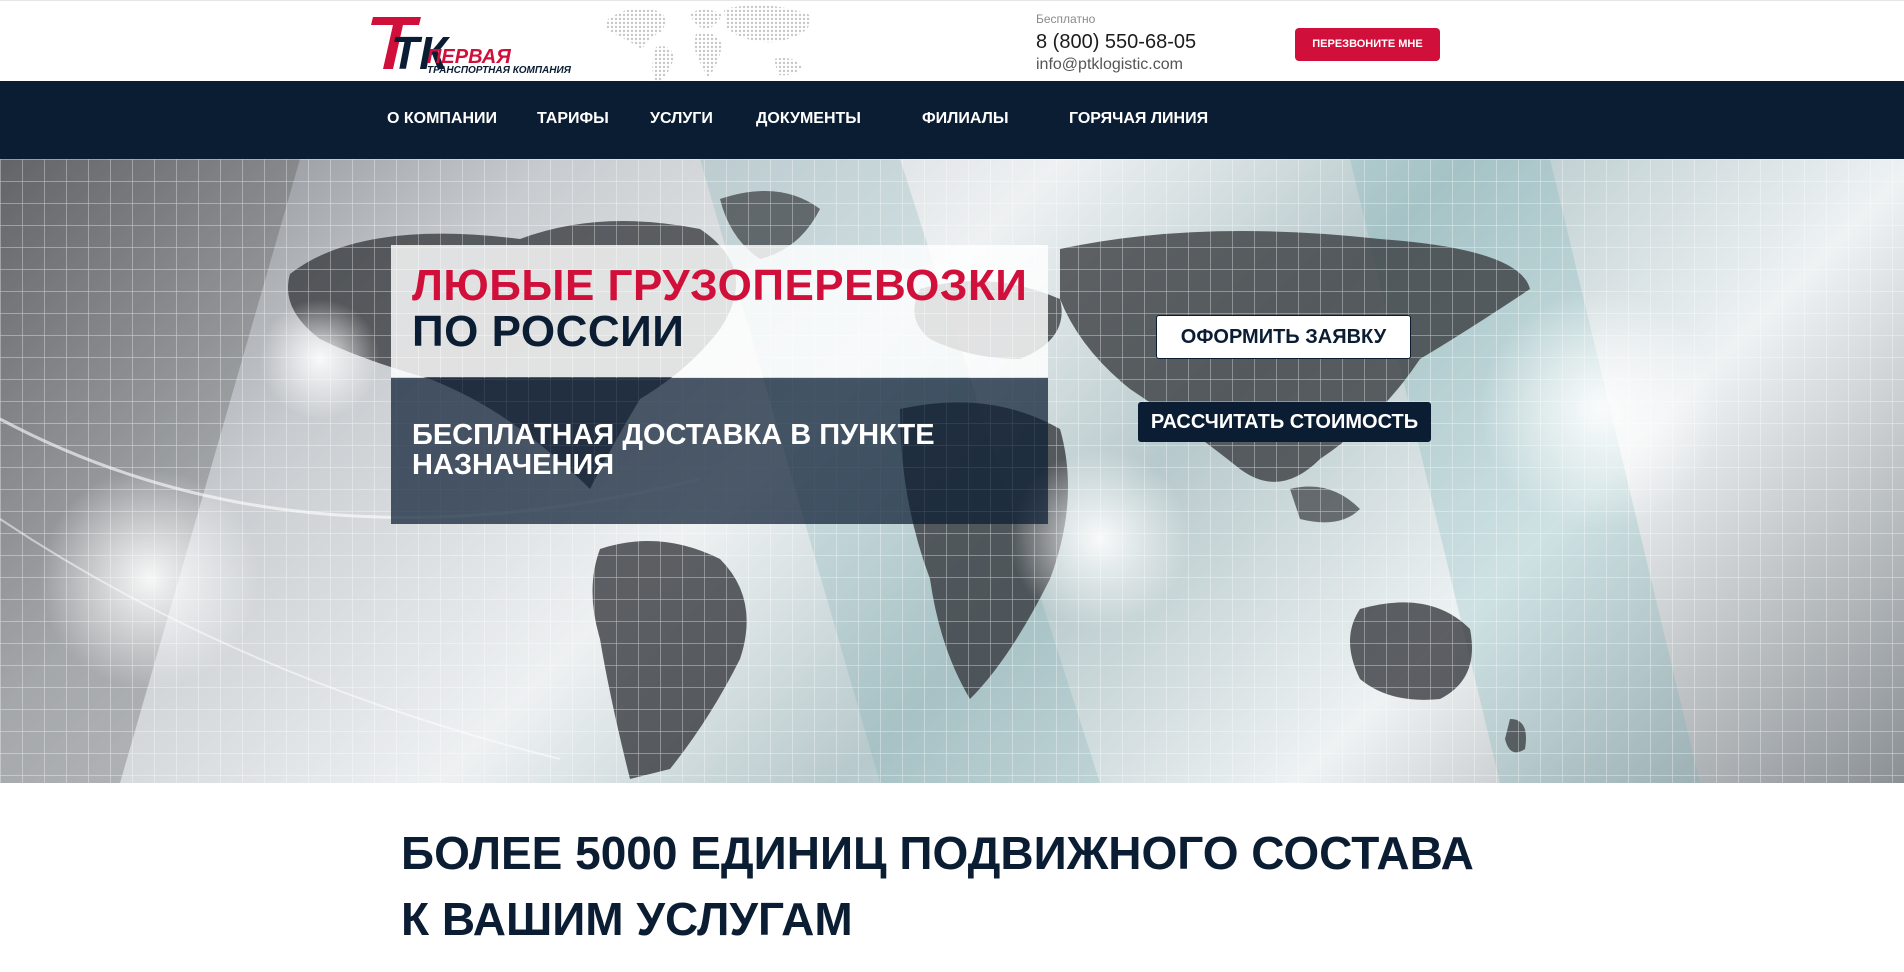 This screenshot has height=972, width=1904. Describe the element at coordinates (1116, 65) in the screenshot. I see `email-link: info@ptklogistic.com` at that location.